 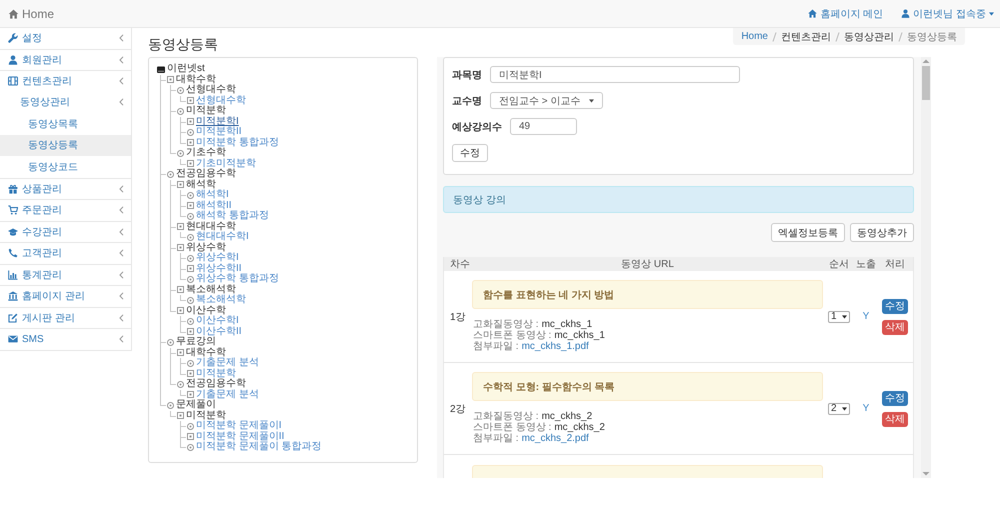 I want to click on film-icon, so click(x=13, y=81).